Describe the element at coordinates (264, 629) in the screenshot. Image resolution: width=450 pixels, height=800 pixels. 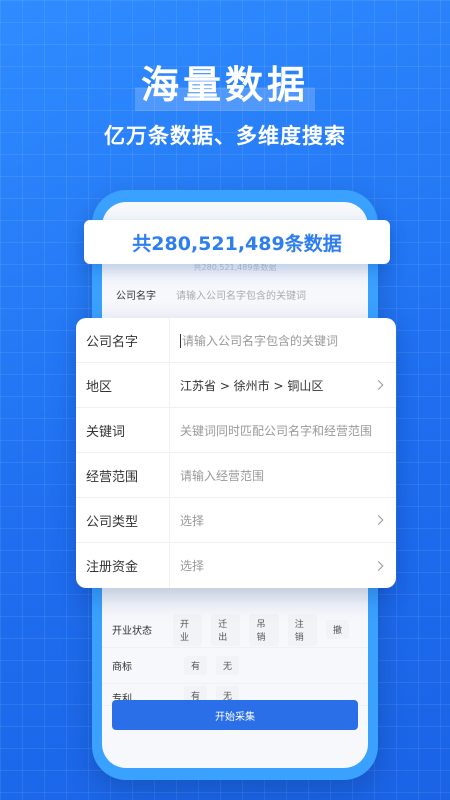
I see `status-chip-revoked: 吊销` at that location.